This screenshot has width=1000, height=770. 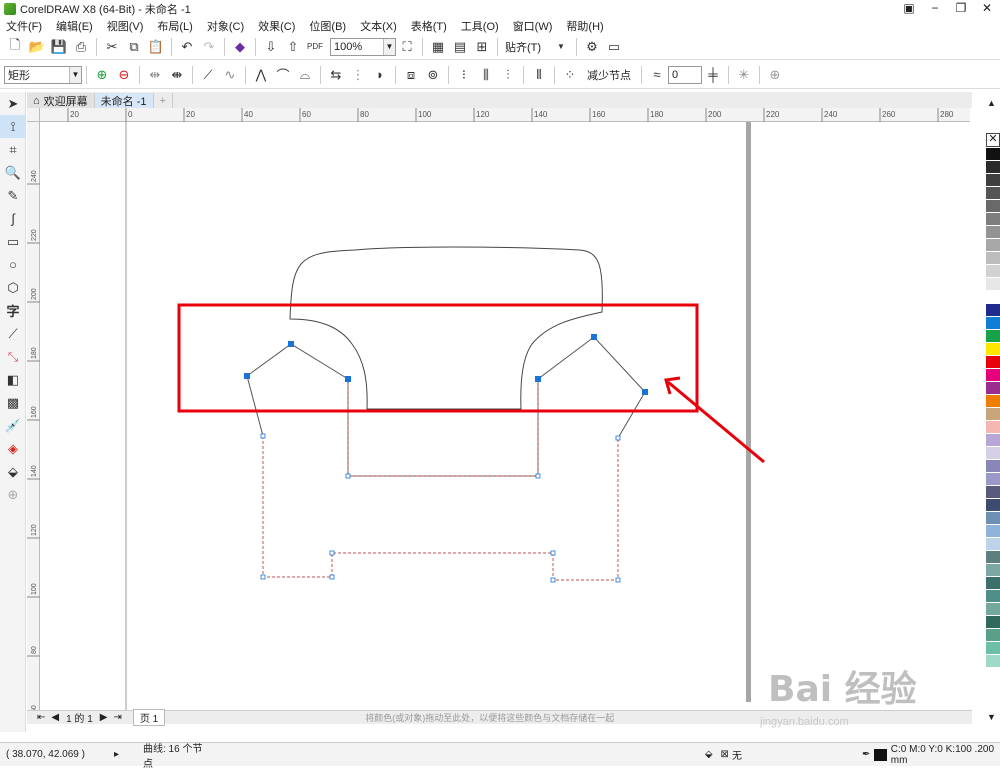 I want to click on last-page-icon: ⇥, so click(x=117, y=717).